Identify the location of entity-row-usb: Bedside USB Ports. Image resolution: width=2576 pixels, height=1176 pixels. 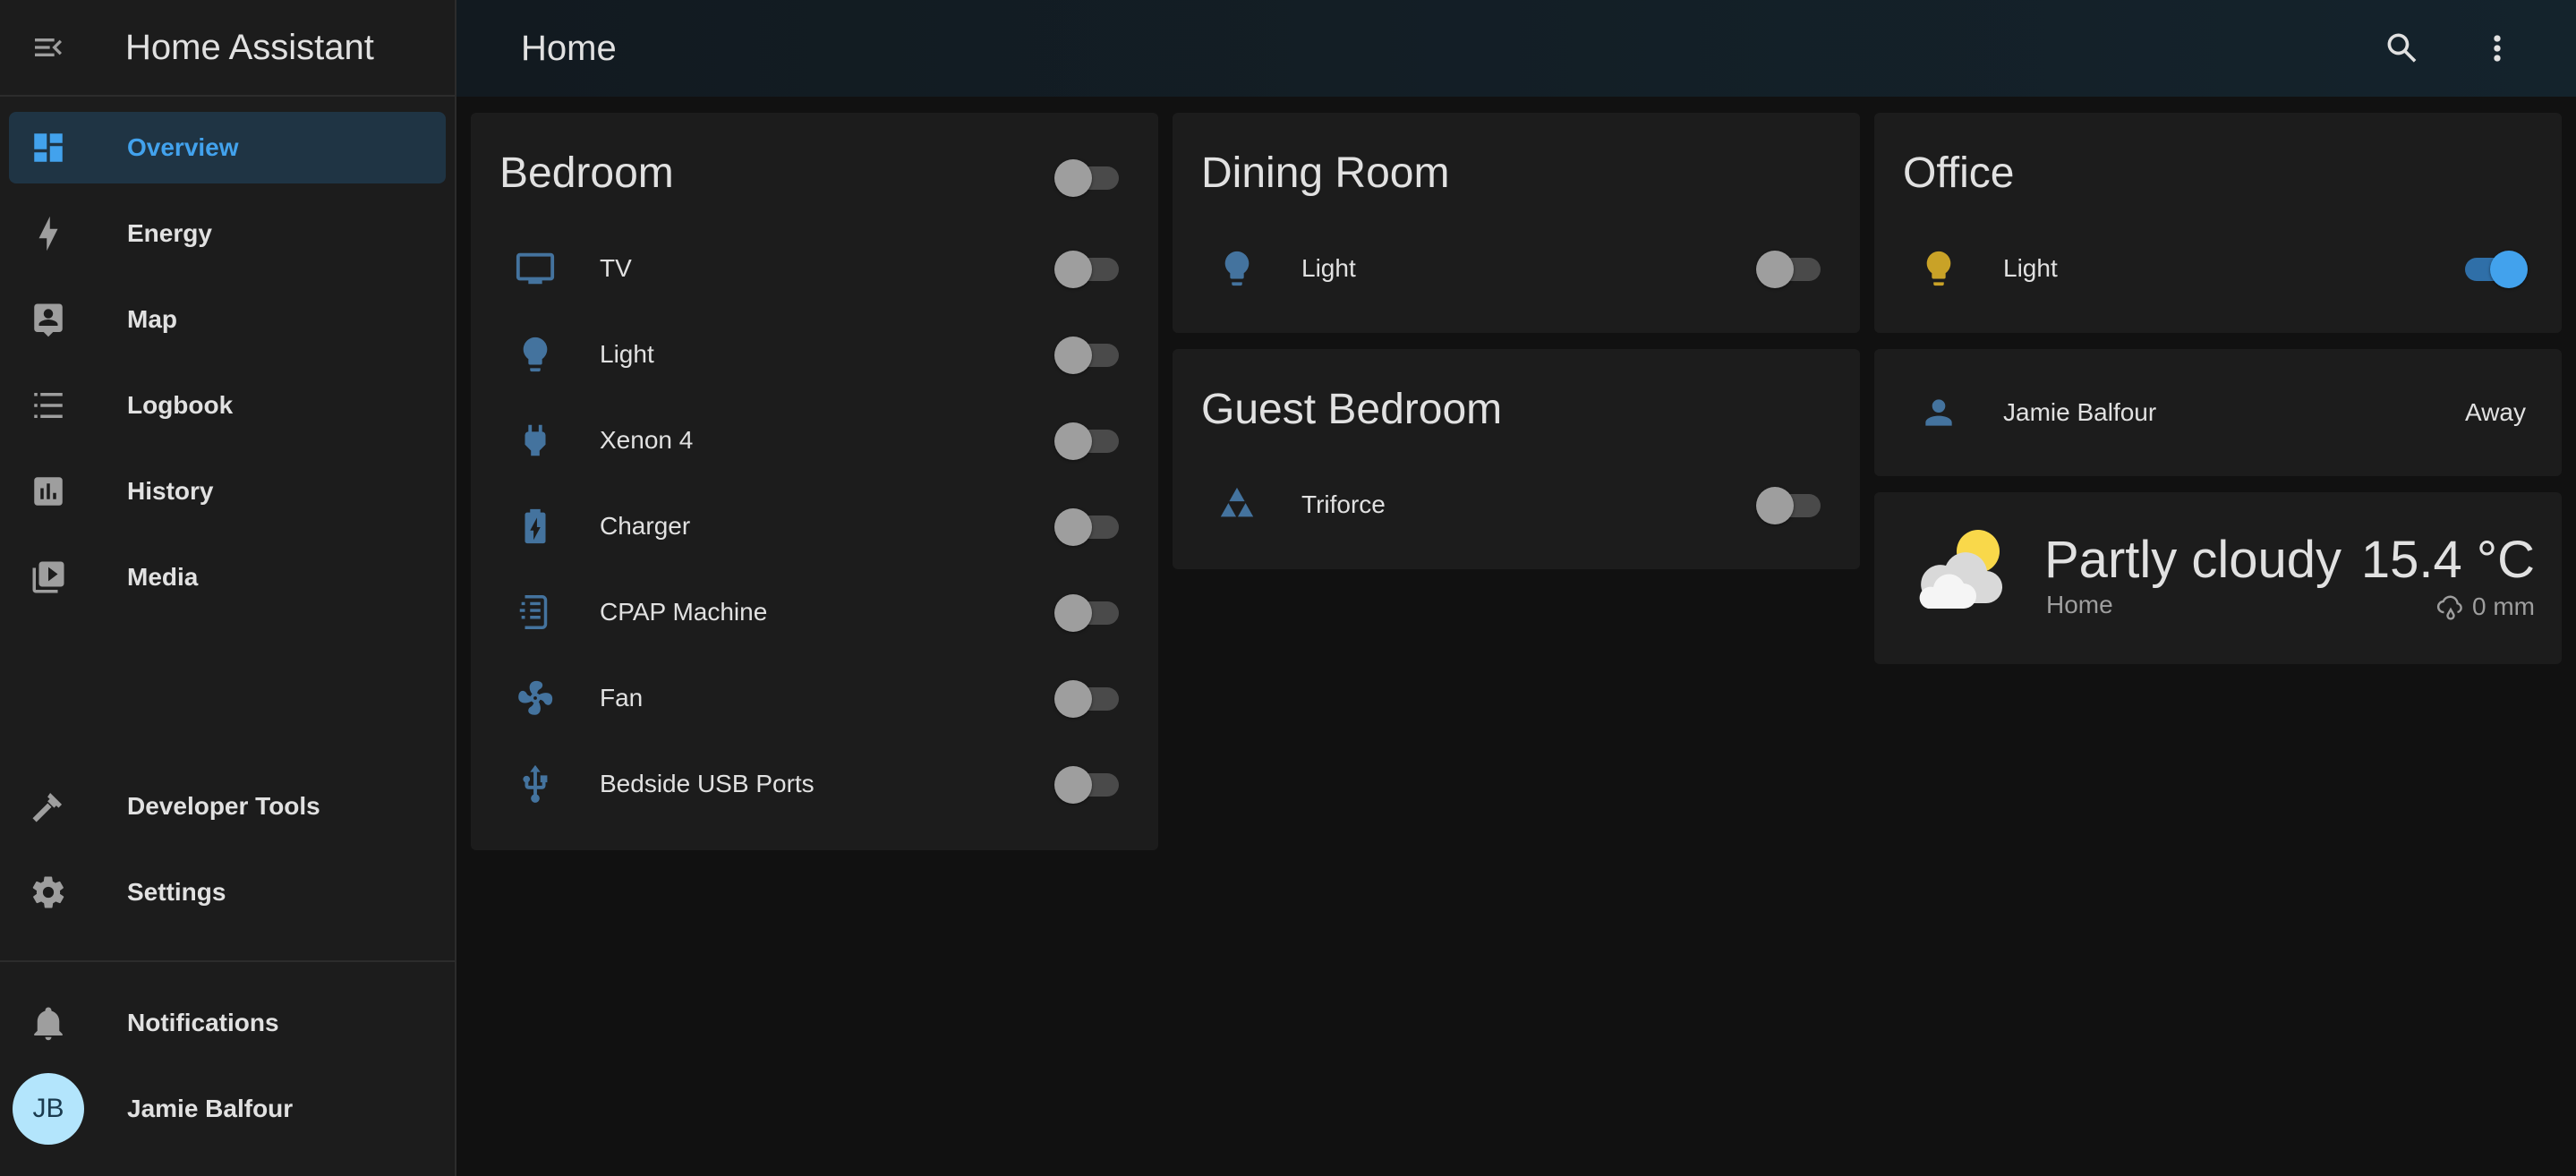
(810, 784).